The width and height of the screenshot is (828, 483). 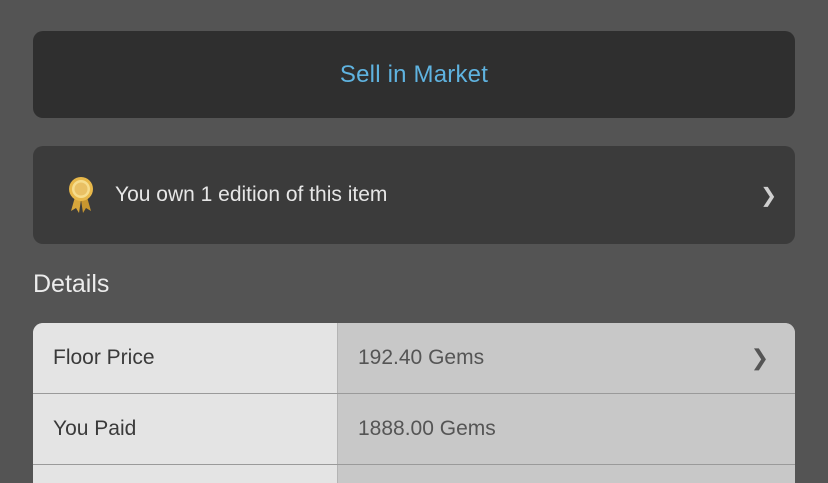 What do you see at coordinates (421, 357) in the screenshot?
I see `floor-price-value: 192.40 Gems` at bounding box center [421, 357].